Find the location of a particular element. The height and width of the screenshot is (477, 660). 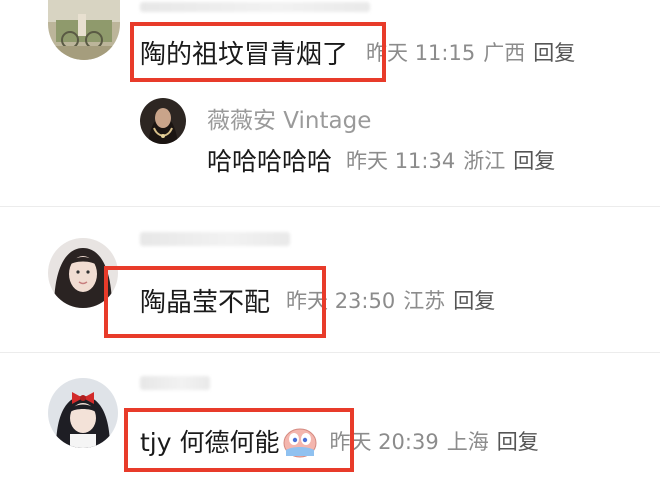

comment-2-text: 陶晶莹不配 is located at coordinates (205, 302).